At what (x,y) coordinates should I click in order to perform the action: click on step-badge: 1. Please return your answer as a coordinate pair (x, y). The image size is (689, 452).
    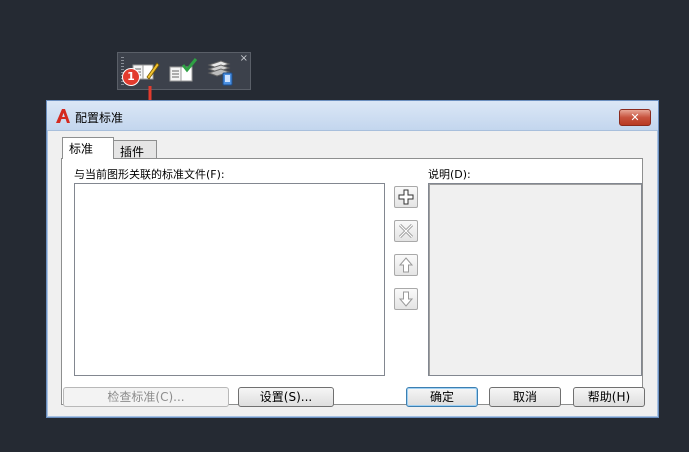
    Looking at the image, I should click on (131, 77).